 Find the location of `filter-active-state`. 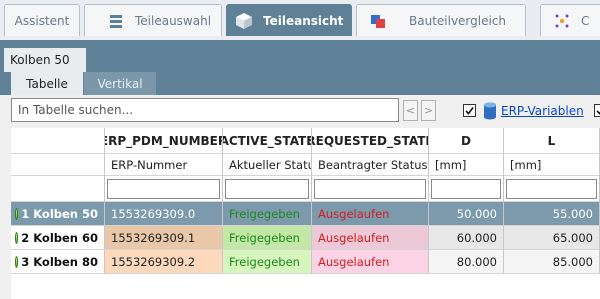

filter-active-state is located at coordinates (267, 189).